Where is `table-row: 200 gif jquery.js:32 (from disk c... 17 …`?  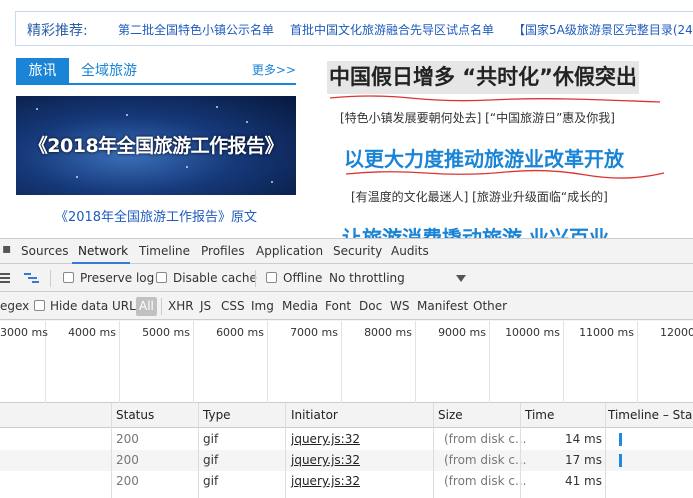 table-row: 200 gif jquery.js:32 (from disk c... 17 … is located at coordinates (346, 460).